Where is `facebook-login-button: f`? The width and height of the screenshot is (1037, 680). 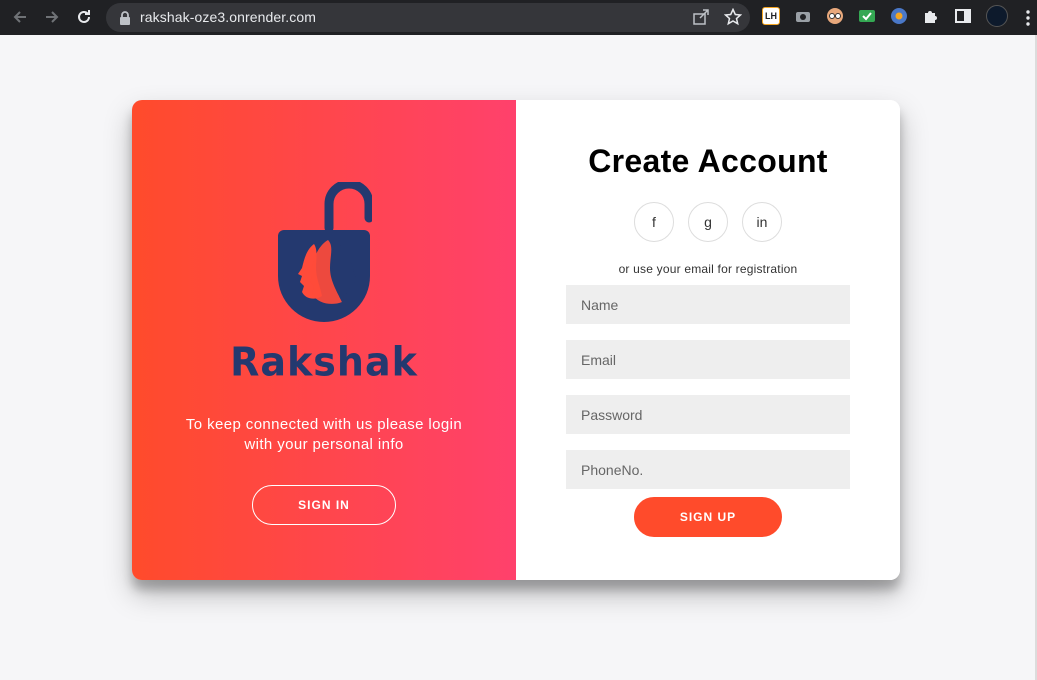
facebook-login-button: f is located at coordinates (654, 222).